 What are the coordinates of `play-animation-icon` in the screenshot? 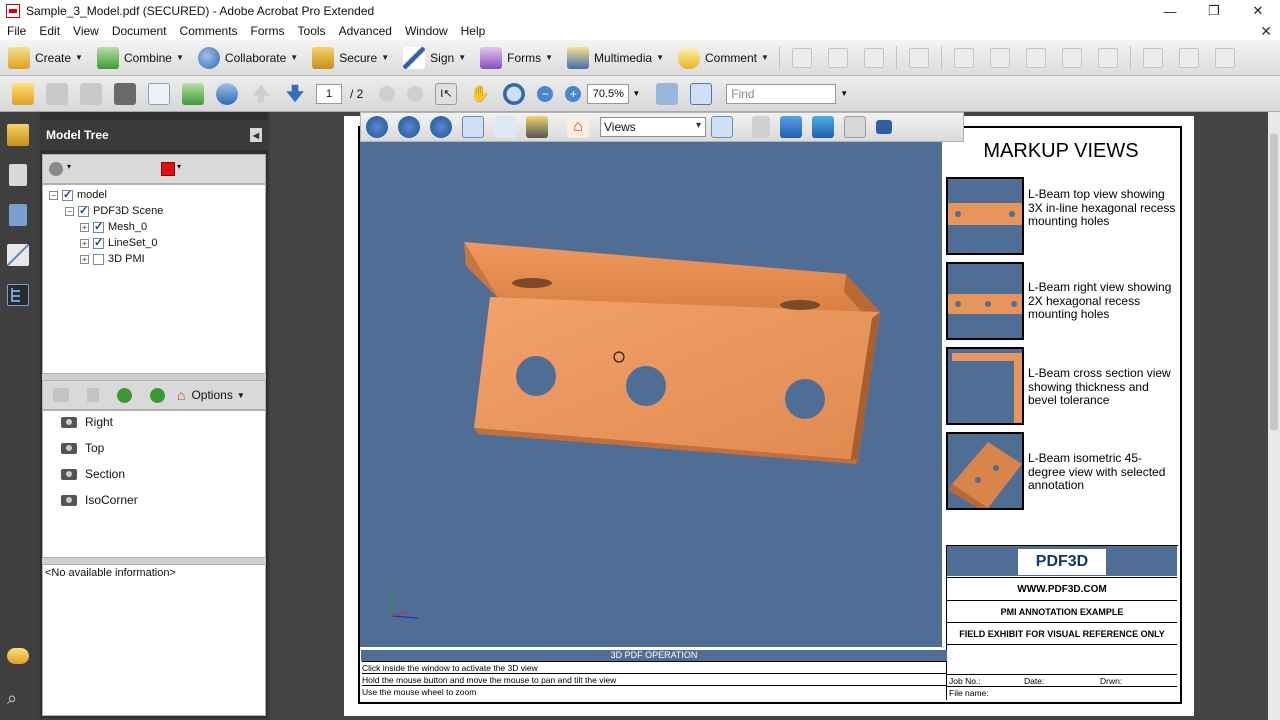 It's located at (761, 127).